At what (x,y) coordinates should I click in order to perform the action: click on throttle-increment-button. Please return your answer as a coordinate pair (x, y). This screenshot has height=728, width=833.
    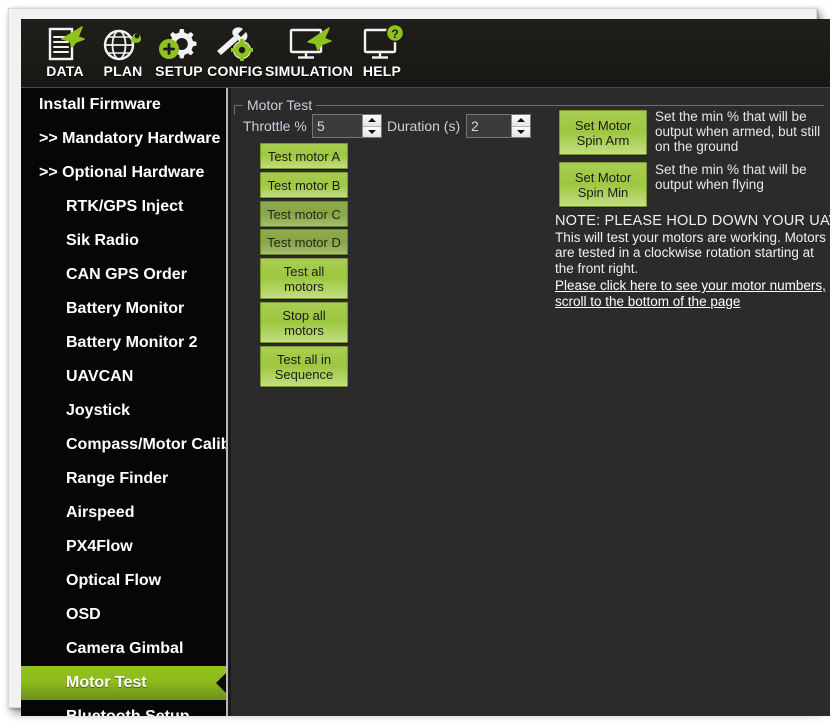
    Looking at the image, I should click on (372, 121).